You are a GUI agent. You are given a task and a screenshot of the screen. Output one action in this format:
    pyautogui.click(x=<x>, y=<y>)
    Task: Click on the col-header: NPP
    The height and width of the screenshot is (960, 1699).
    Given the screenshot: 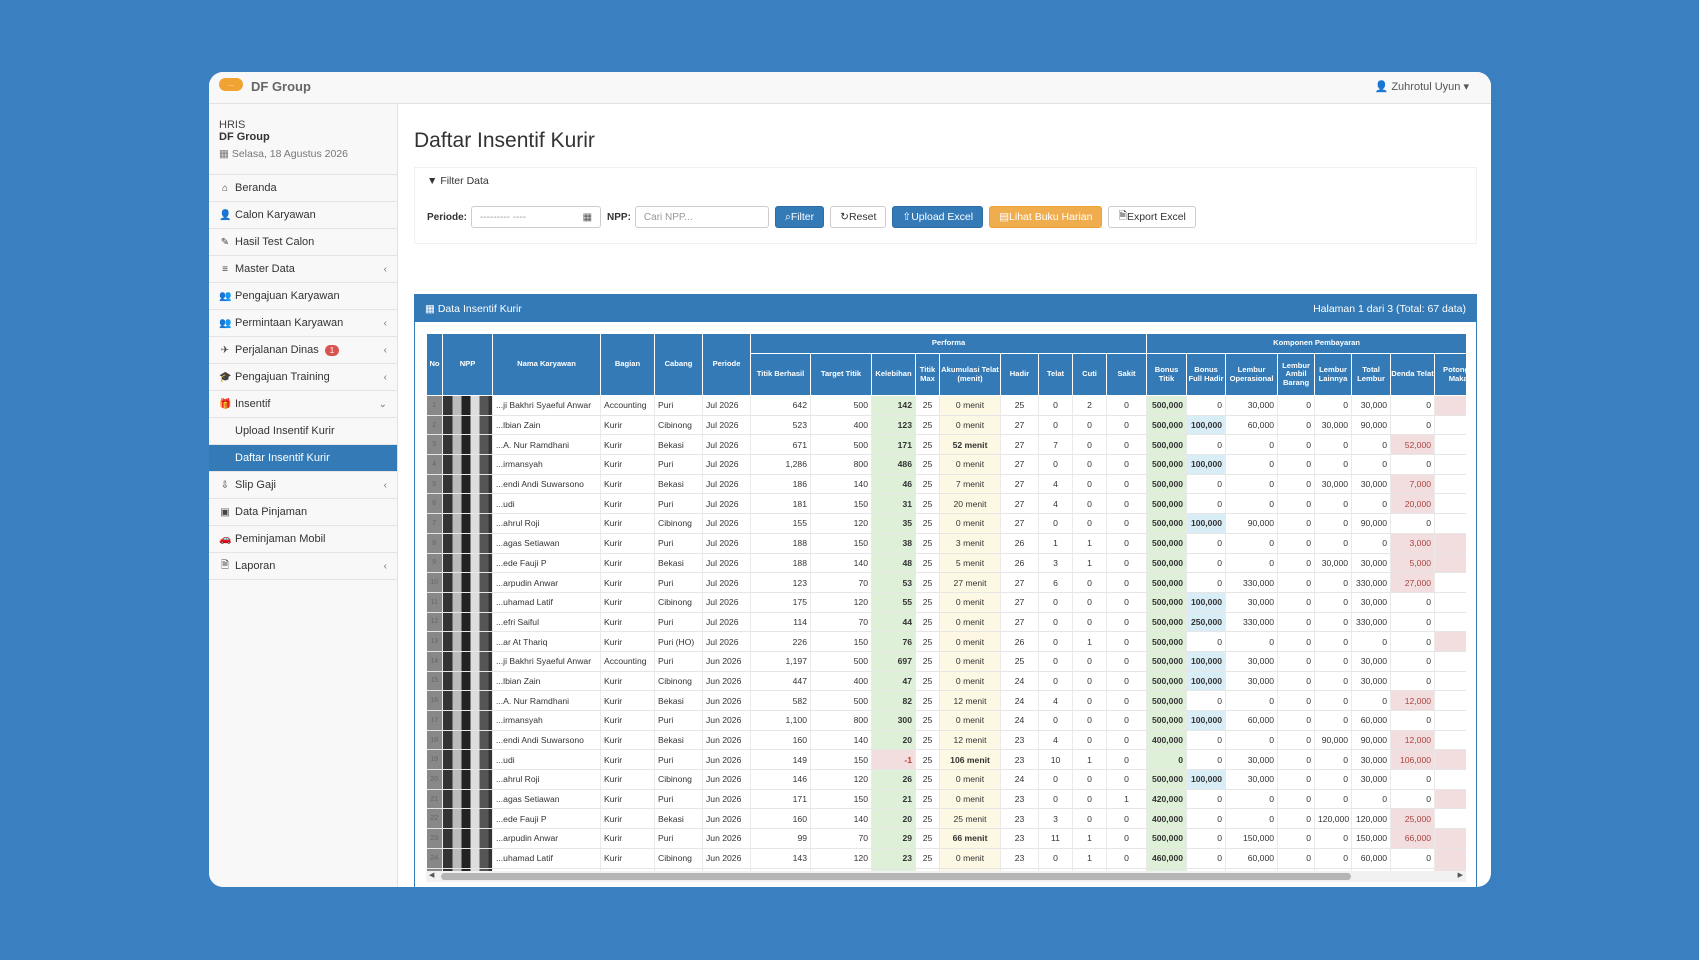 What is the action you would take?
    pyautogui.click(x=467, y=364)
    